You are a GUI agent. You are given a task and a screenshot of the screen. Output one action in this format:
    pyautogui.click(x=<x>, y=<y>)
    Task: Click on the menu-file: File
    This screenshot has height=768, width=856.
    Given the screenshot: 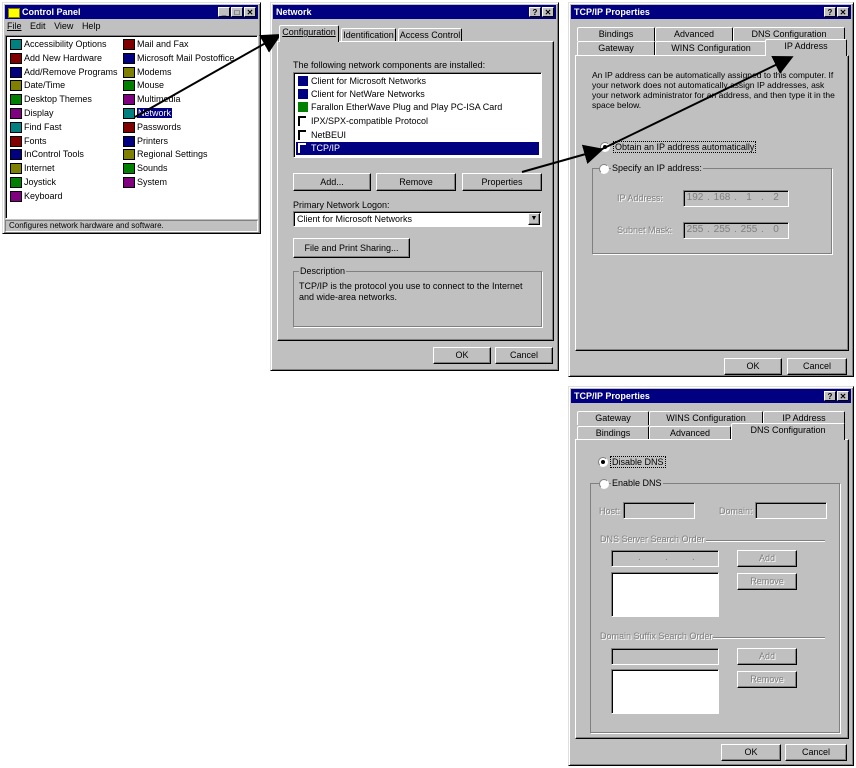 What is the action you would take?
    pyautogui.click(x=14, y=26)
    